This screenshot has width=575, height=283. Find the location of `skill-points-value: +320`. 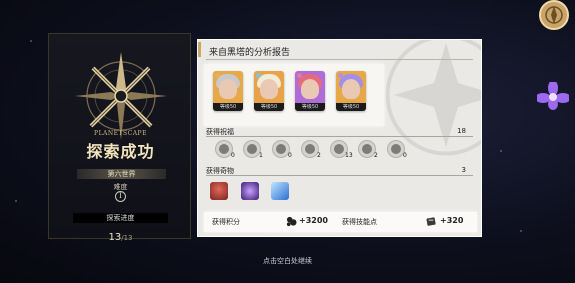

skill-points-value: +320 is located at coordinates (452, 220).